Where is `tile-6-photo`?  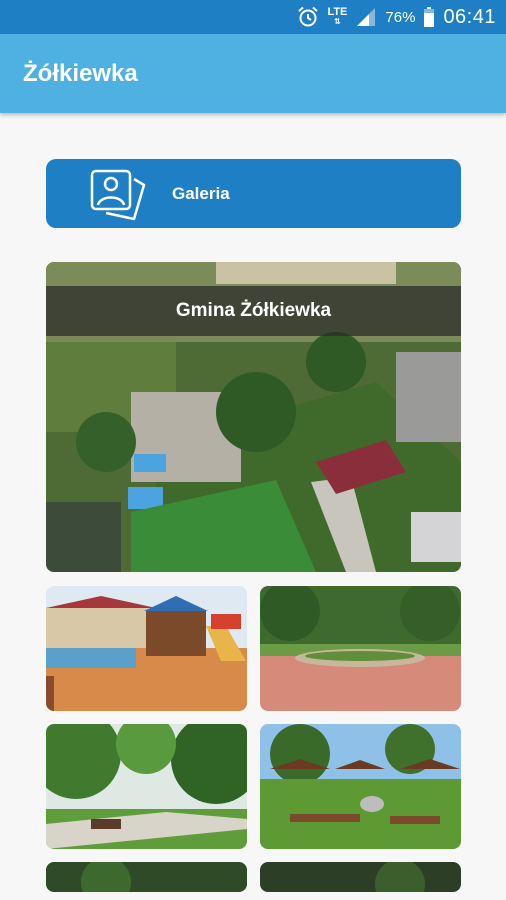
tile-6-photo is located at coordinates (360, 877).